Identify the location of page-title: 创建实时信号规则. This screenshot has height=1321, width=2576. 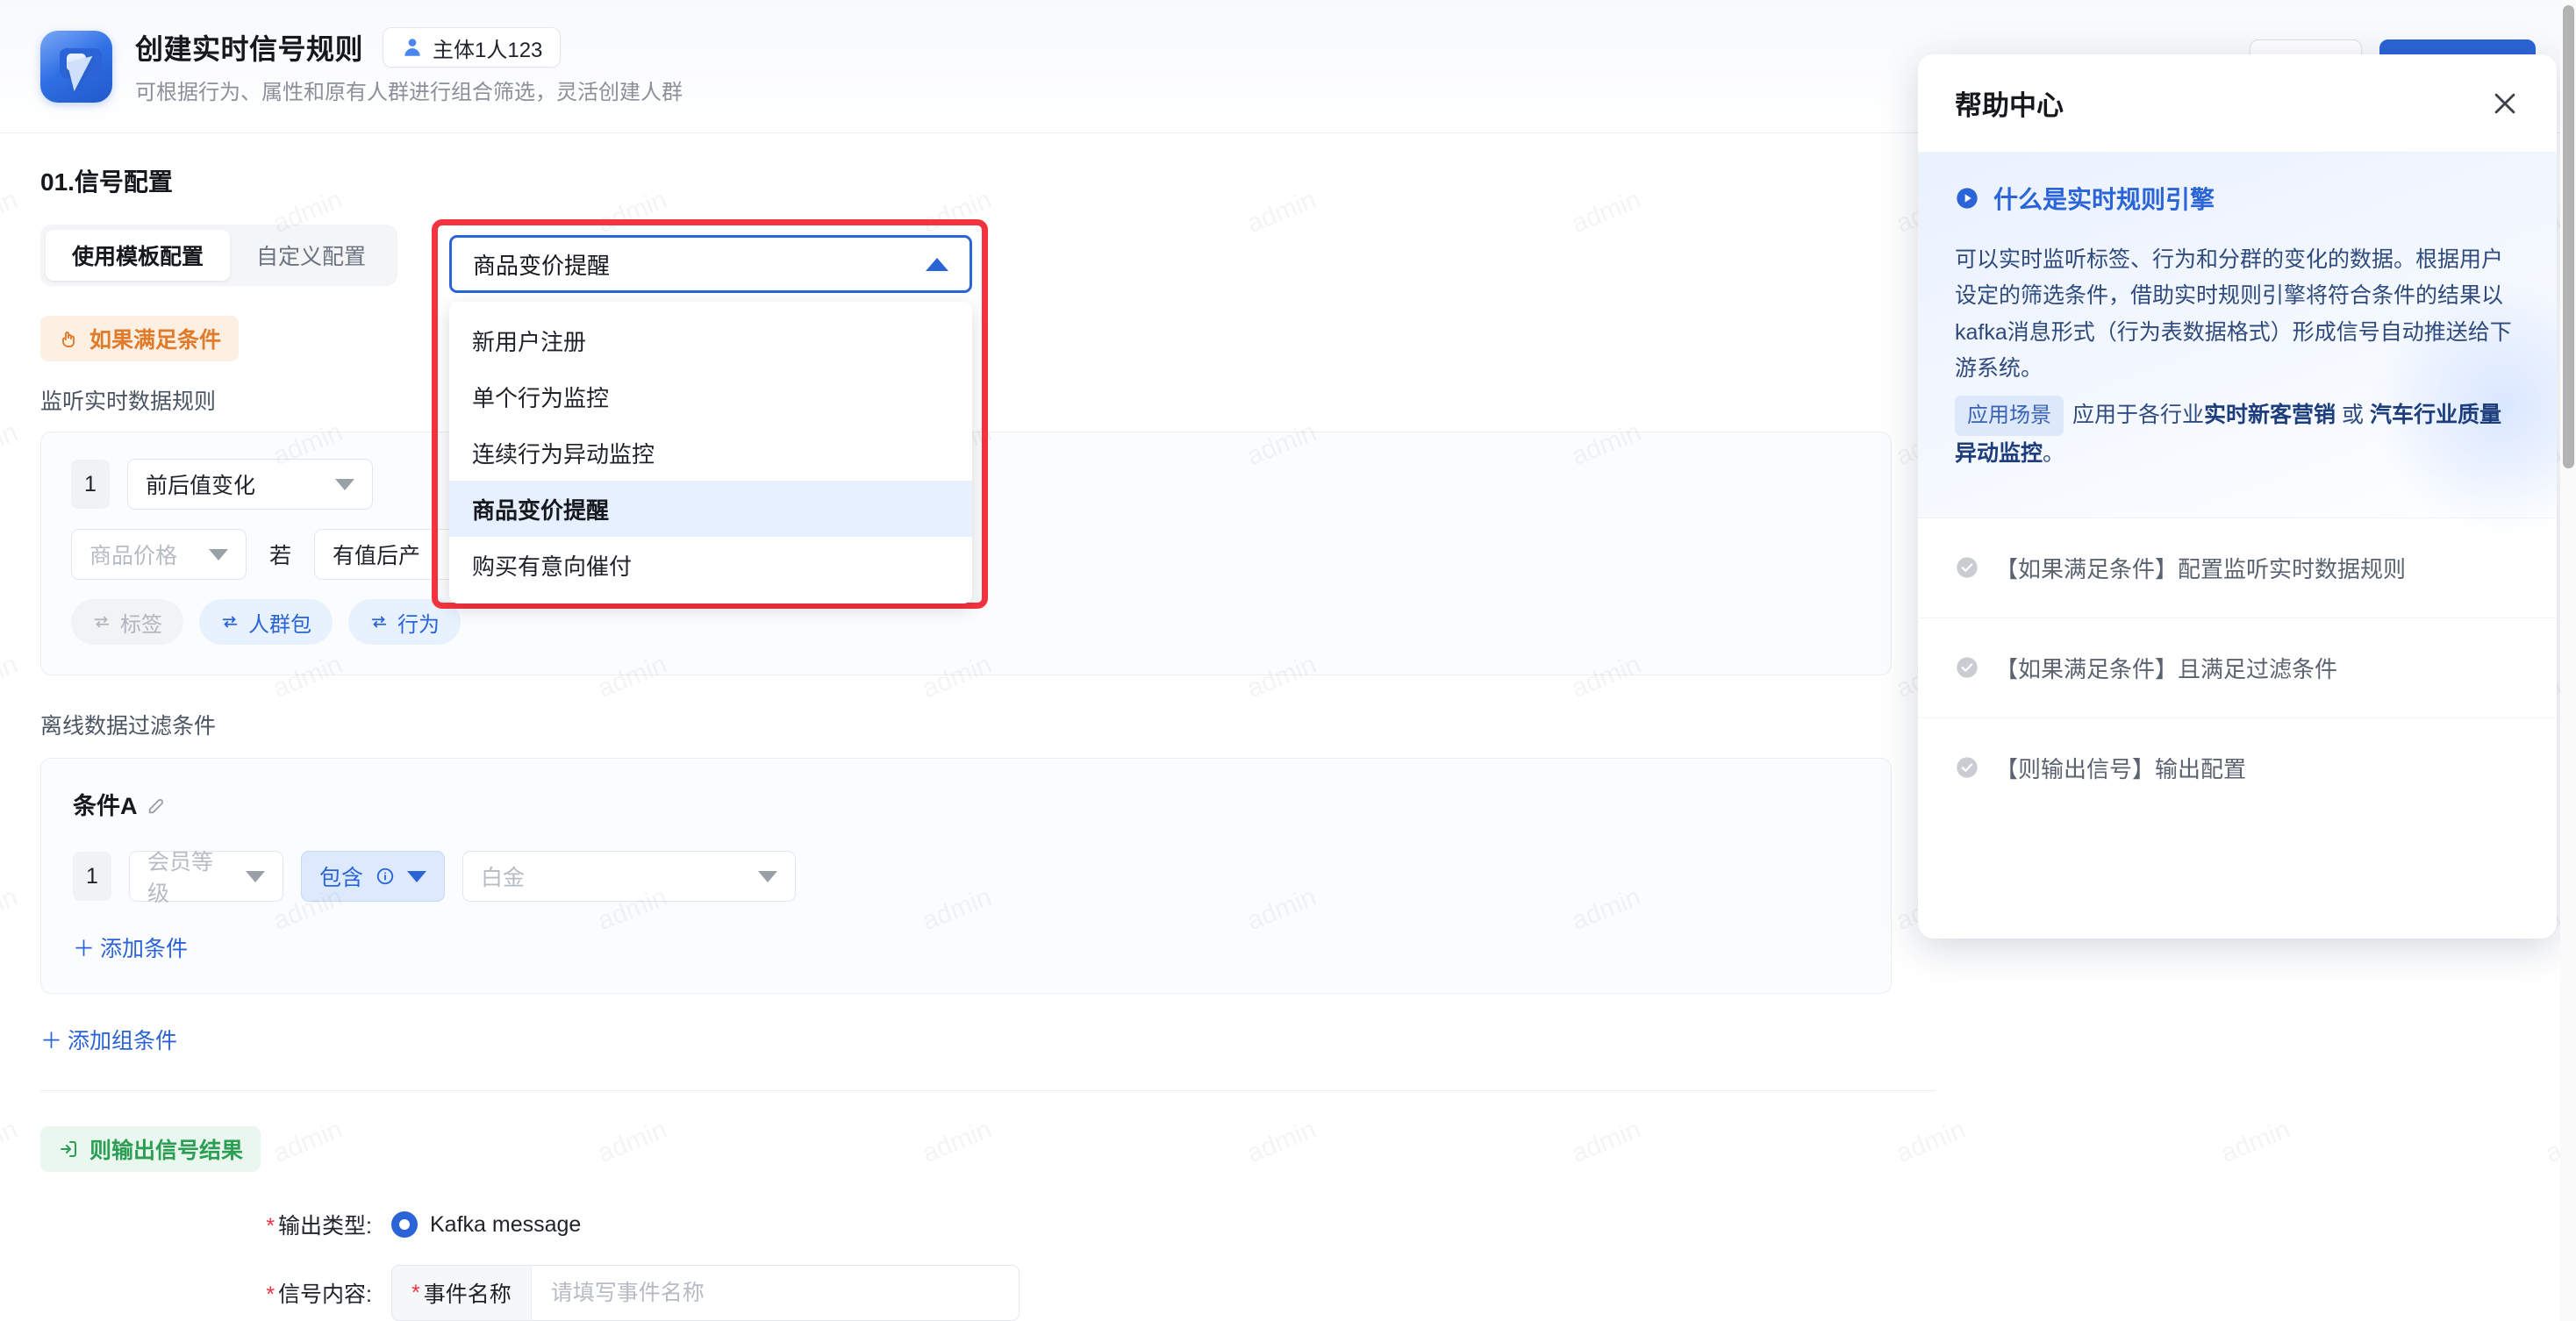
(249, 49).